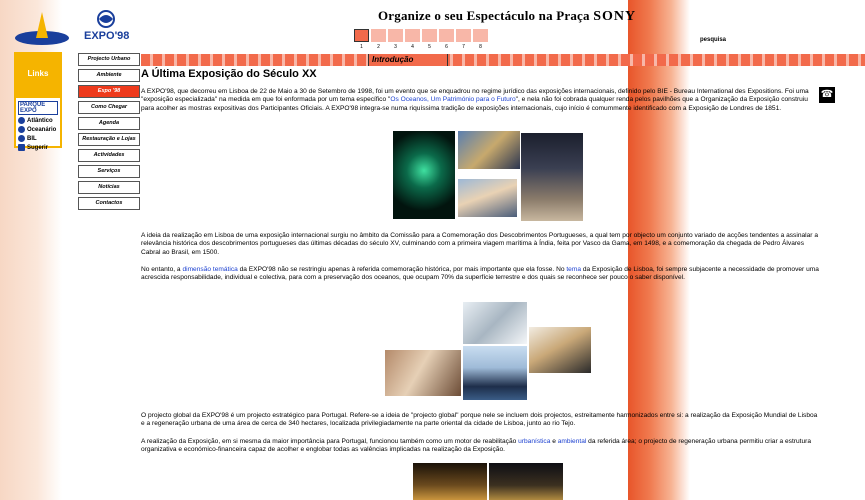 This screenshot has width=865, height=500. Describe the element at coordinates (412, 39) in the screenshot. I see `page-nav-4: 4` at that location.